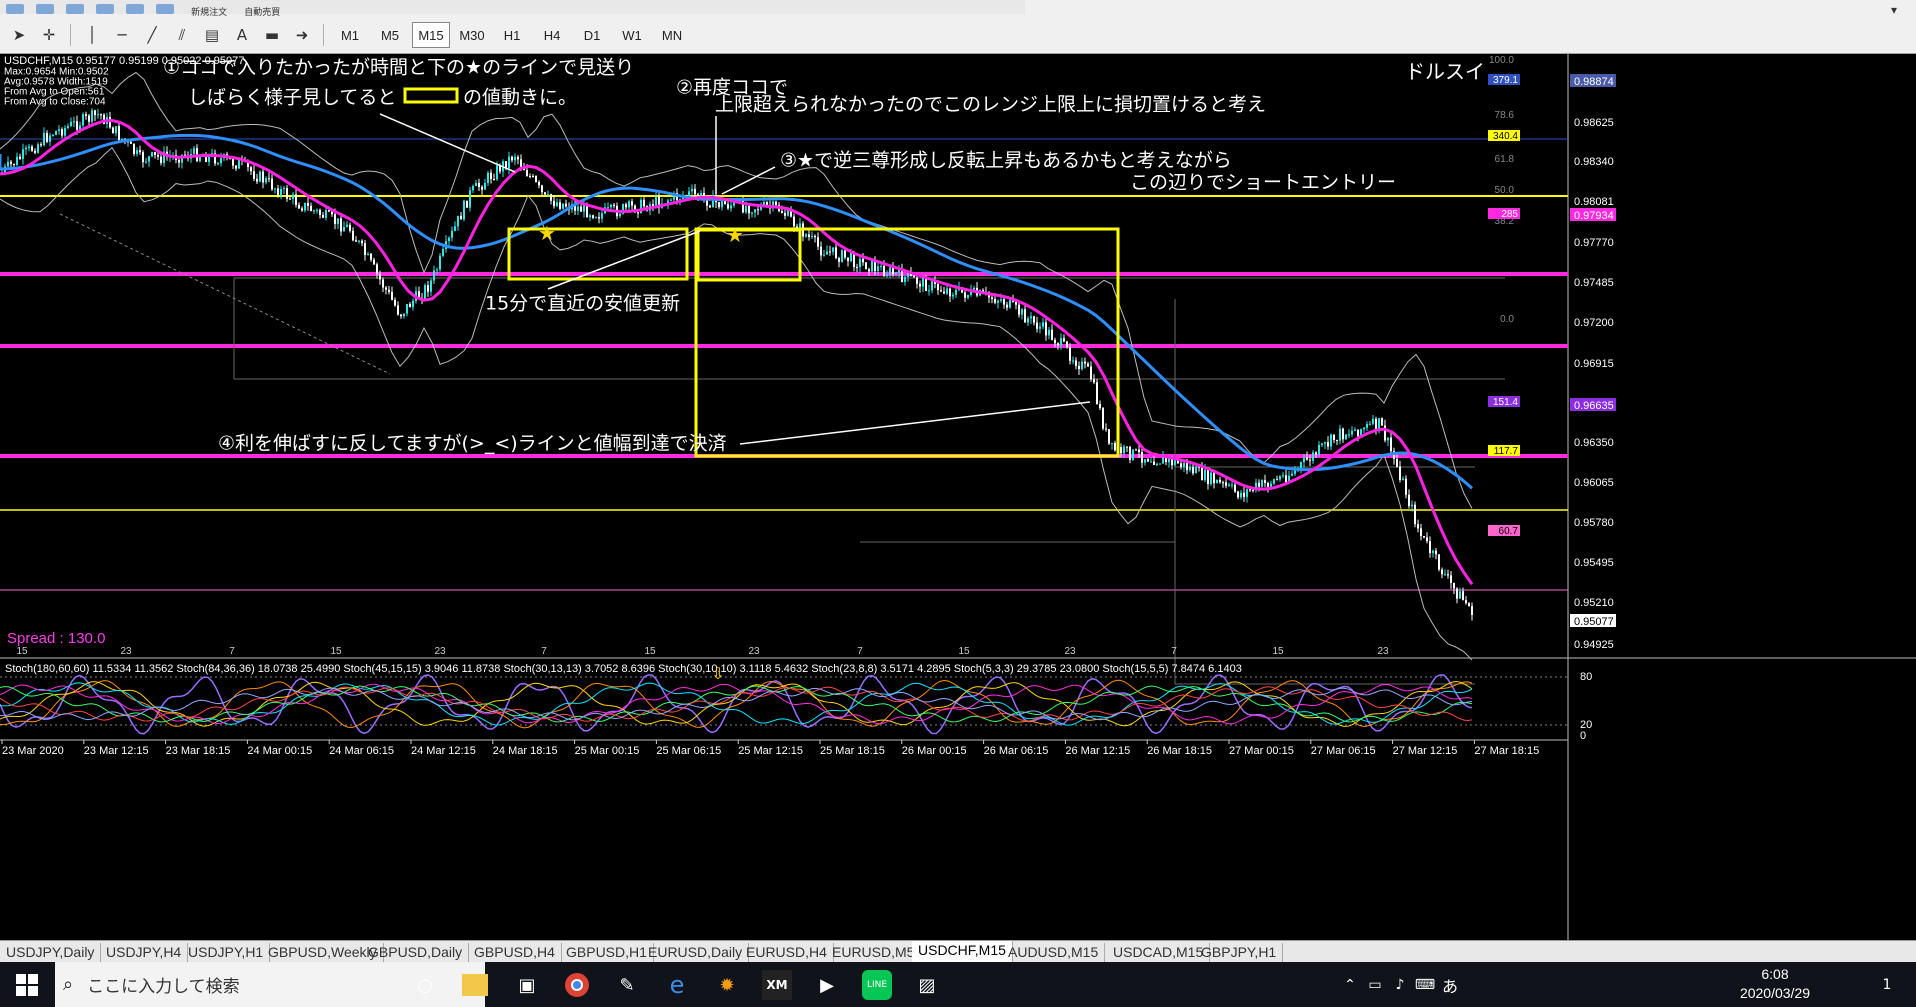  What do you see at coordinates (787, 952) in the screenshot?
I see `chart-tab: EURUSD,H4` at bounding box center [787, 952].